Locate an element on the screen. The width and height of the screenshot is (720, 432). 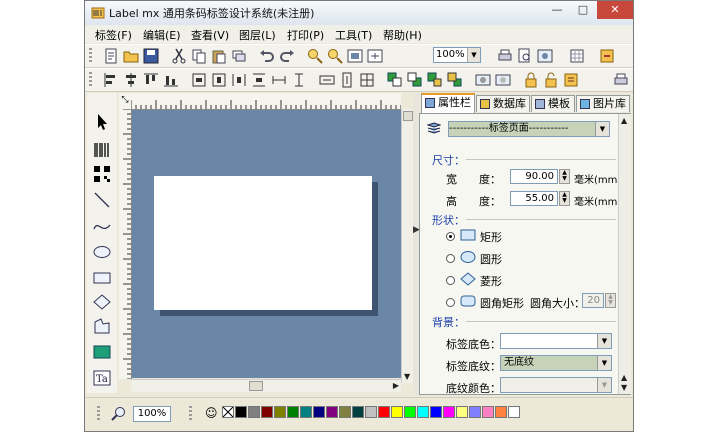
width-input: 90.00 is located at coordinates (534, 176).